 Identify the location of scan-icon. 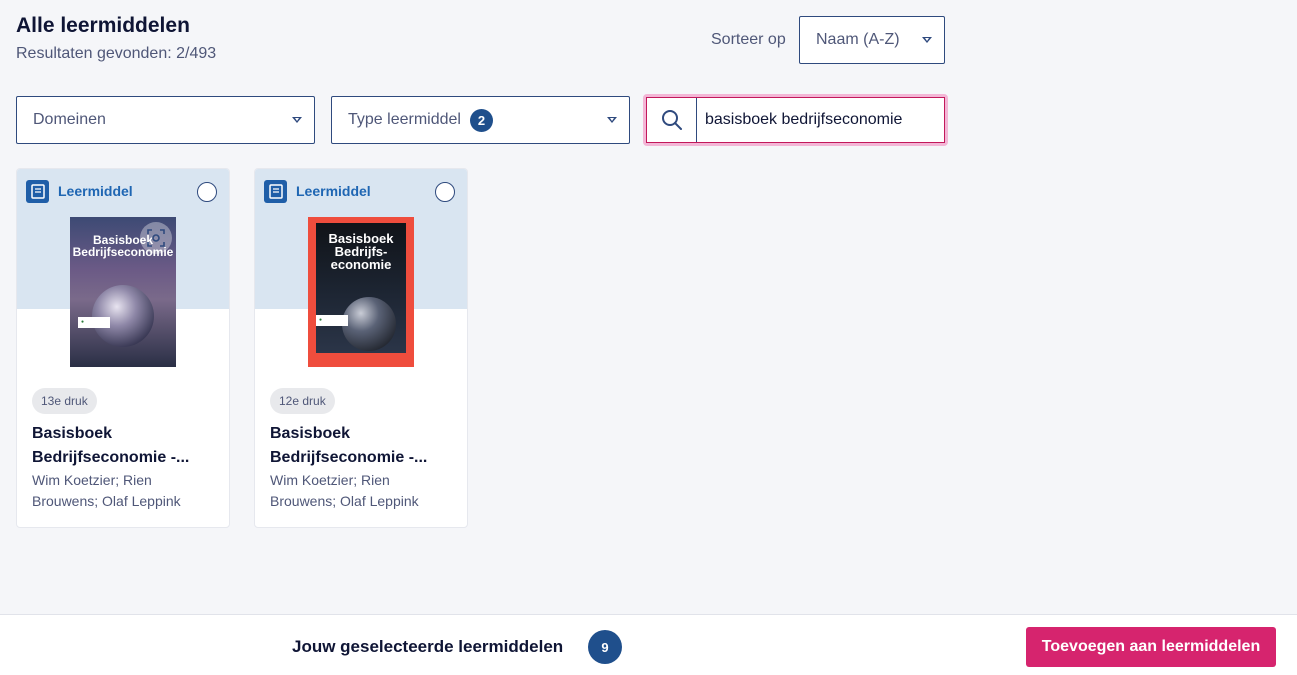
(156, 238).